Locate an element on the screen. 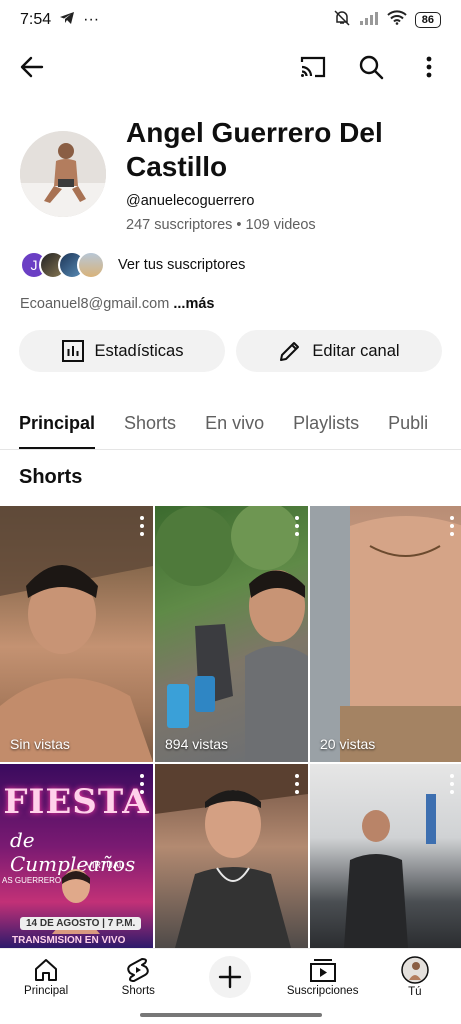  channel-name: Angel Guerrero Del Castillo is located at coordinates (254, 149).